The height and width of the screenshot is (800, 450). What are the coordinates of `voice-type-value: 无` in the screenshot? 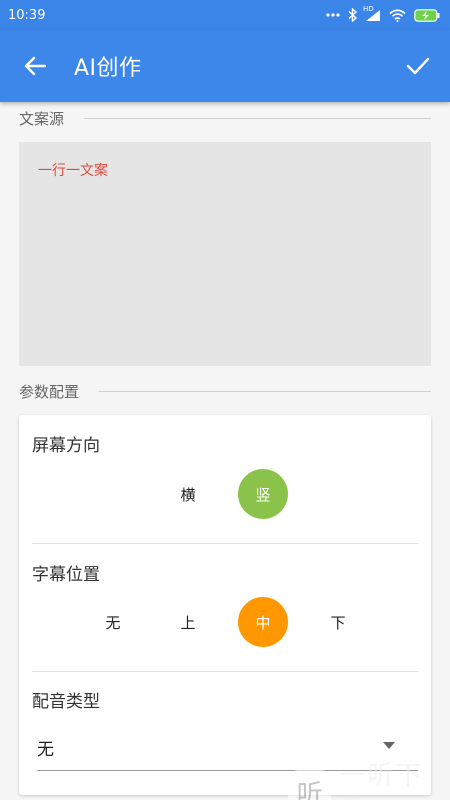 It's located at (45, 750).